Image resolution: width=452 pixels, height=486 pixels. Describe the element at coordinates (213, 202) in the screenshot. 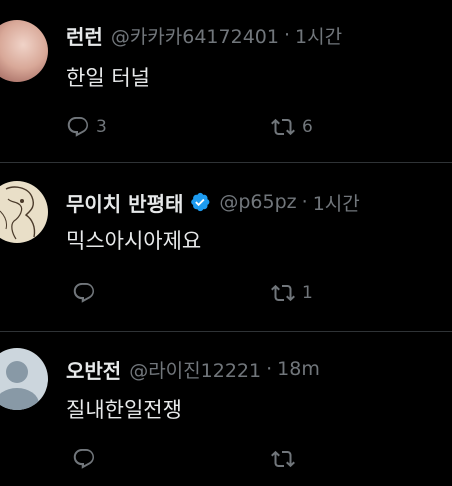

I see `tweet-2-header: 무이치 반평태 @p65pz · 1시간` at that location.